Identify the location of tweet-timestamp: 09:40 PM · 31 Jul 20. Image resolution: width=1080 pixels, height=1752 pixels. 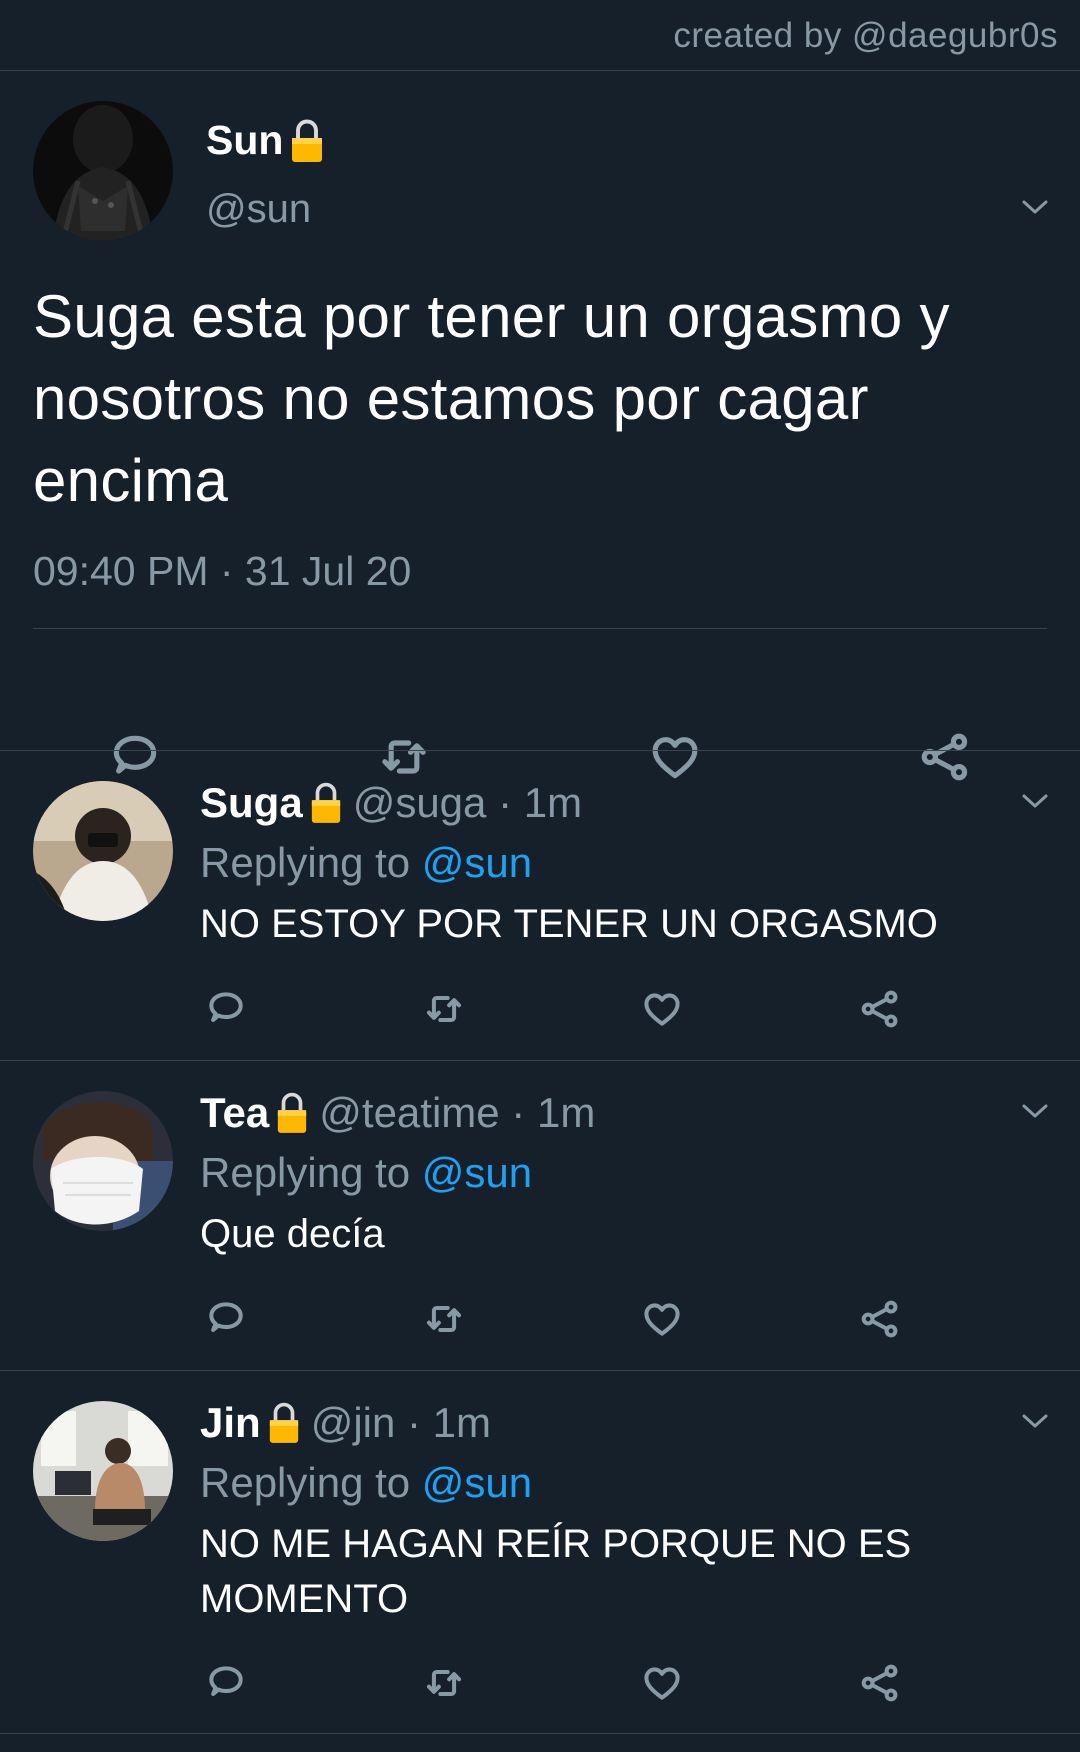
(222, 571).